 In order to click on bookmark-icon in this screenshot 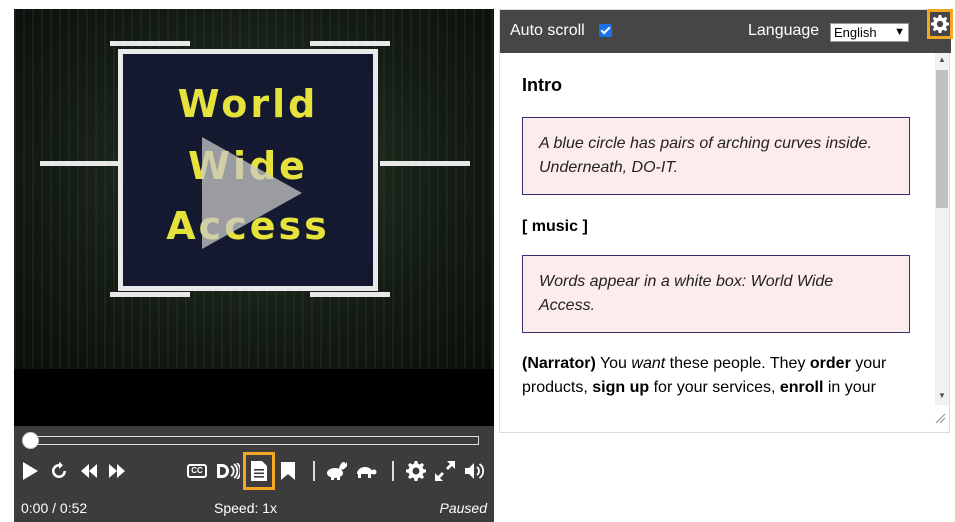, I will do `click(288, 471)`.